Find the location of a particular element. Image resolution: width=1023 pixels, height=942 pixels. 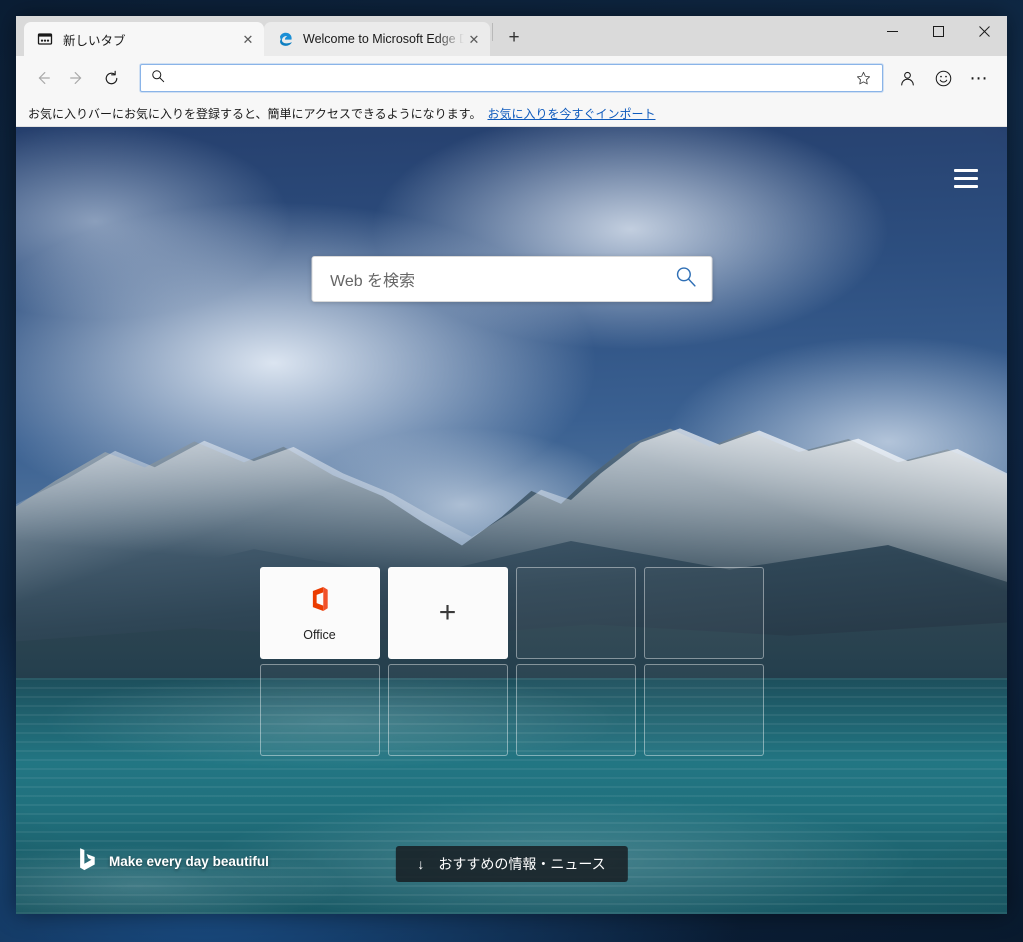

office-icon is located at coordinates (320, 601).